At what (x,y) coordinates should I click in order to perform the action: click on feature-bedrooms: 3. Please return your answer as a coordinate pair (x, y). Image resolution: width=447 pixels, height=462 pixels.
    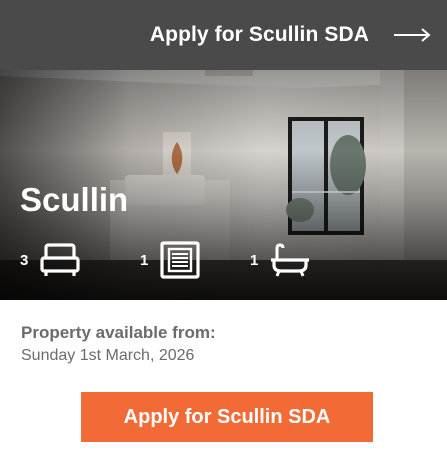
    Looking at the image, I should click on (80, 260).